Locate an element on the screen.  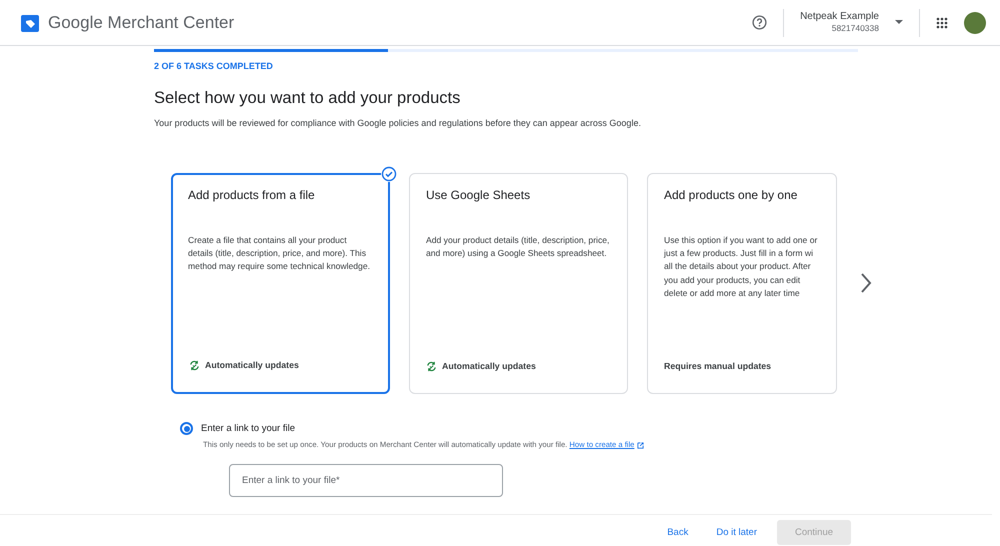
option-description: Add your product details (title, description, price, and more) using a Google Sheets spreadsheet. is located at coordinates (518, 247).